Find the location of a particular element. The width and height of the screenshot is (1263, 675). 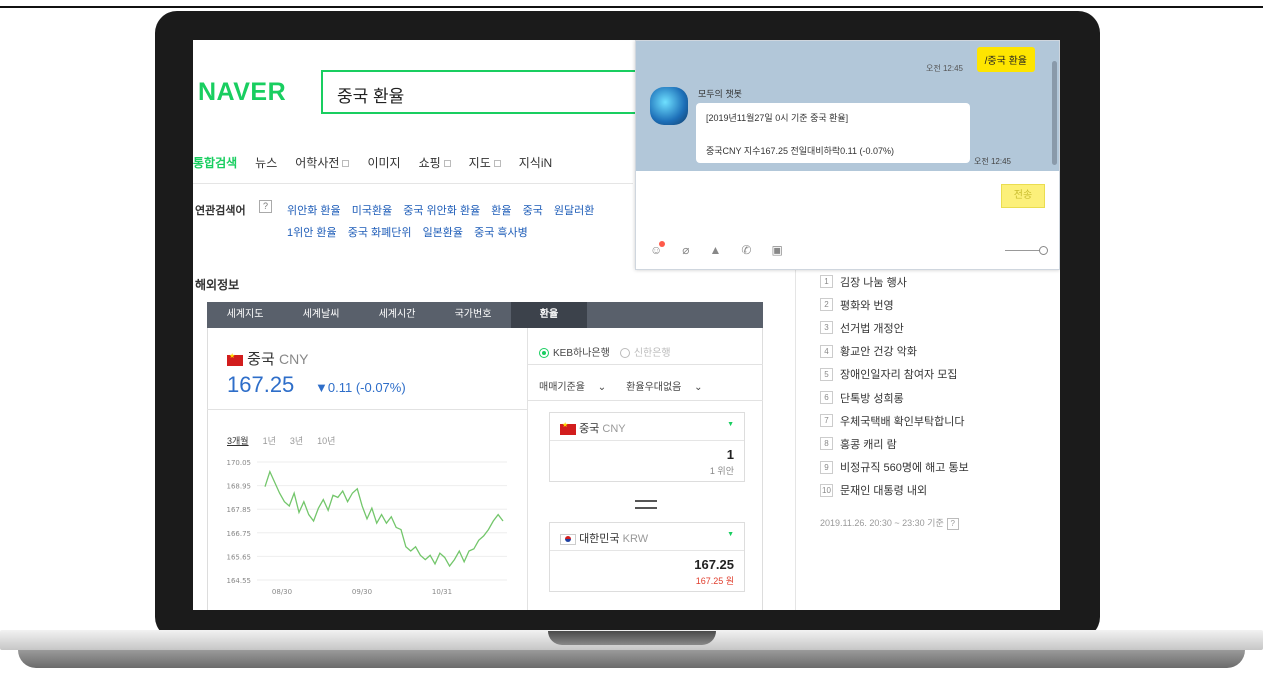

ranking-item: 4 황교안 건강 악화 is located at coordinates (894, 351).